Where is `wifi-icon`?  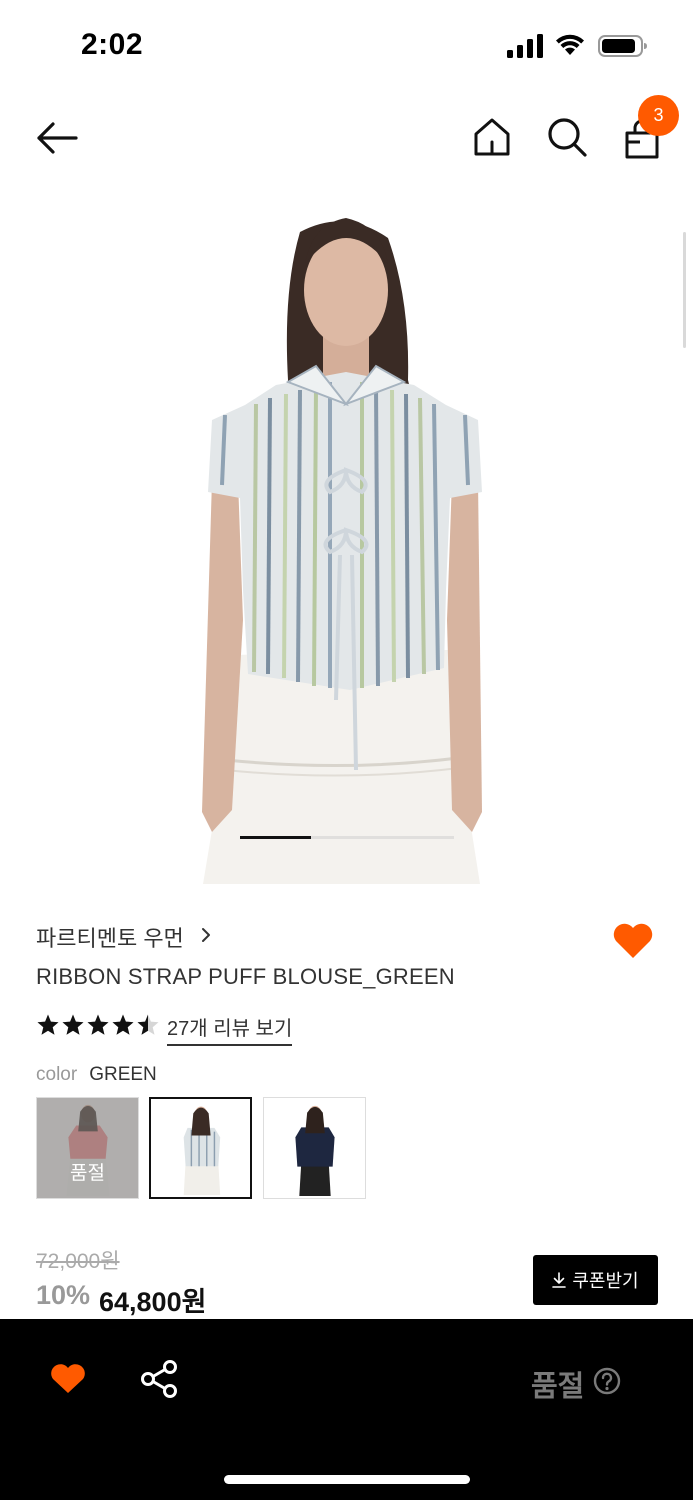 wifi-icon is located at coordinates (570, 44).